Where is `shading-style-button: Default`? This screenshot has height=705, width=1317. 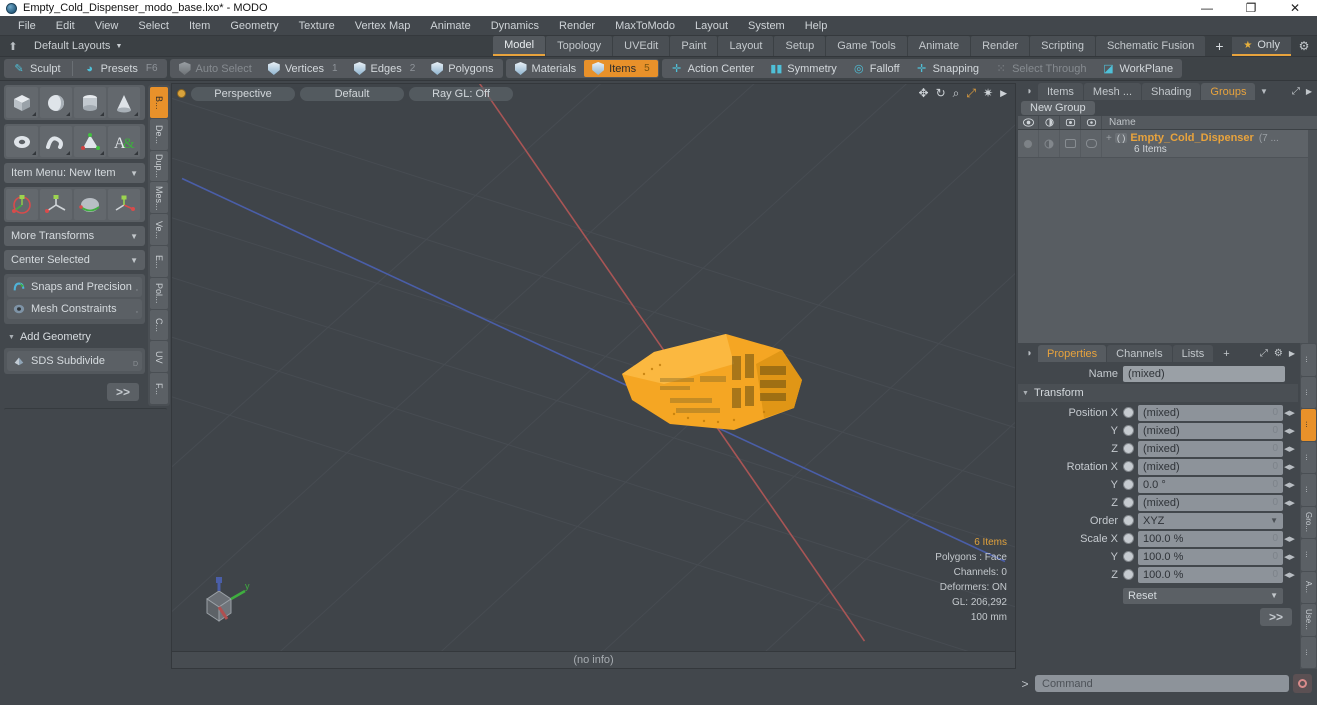
shading-style-button: Default is located at coordinates (352, 93).